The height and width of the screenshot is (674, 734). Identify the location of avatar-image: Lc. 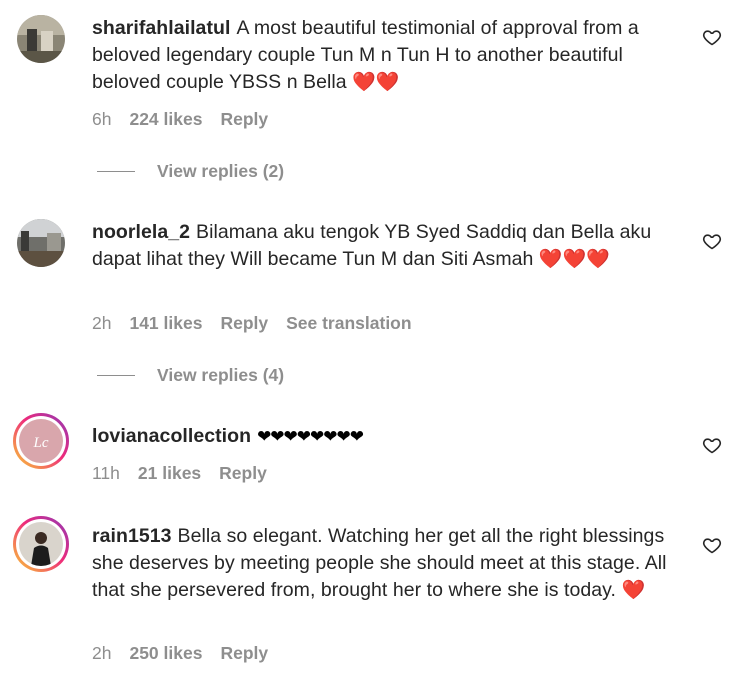
(41, 441).